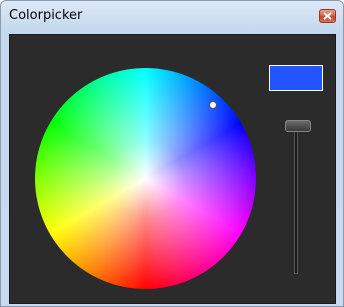 This screenshot has width=344, height=307. Describe the element at coordinates (296, 78) in the screenshot. I see `color-preview-swatch` at that location.